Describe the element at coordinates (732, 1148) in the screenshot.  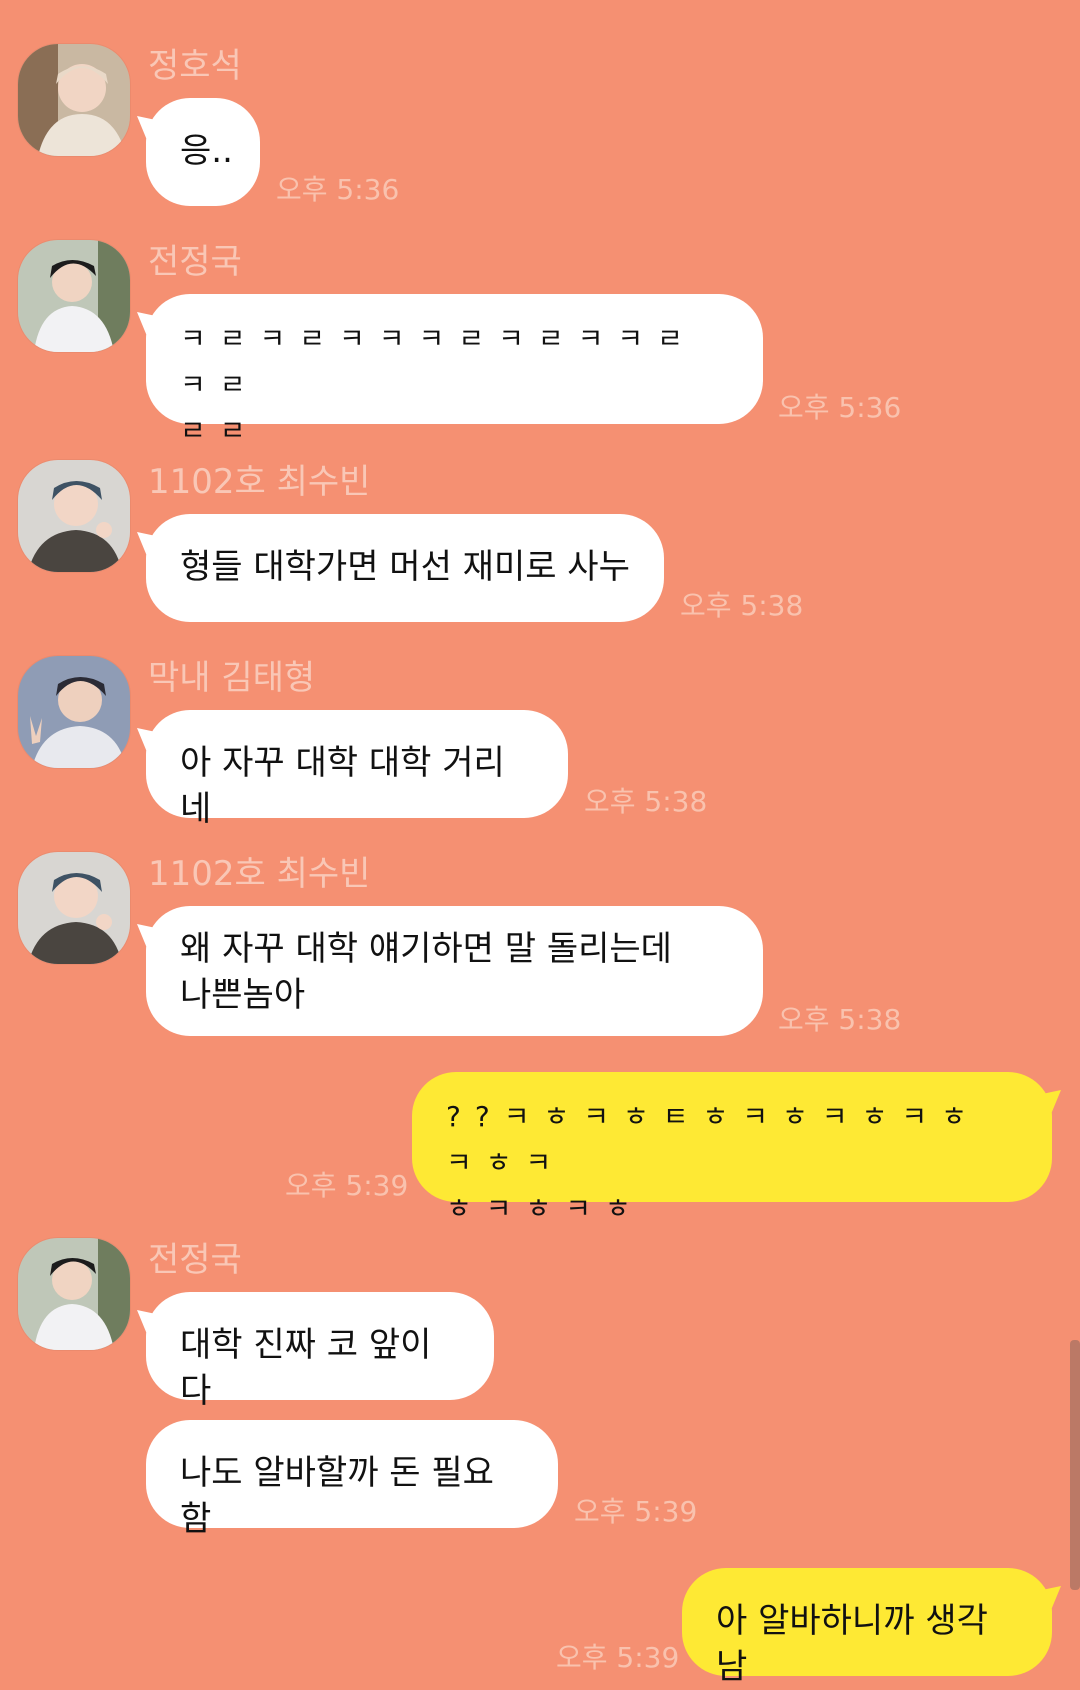
I see `message-bubble-self: ??ㅋㅎㅋㅎㅌㅎㅋㅎㅋㅎㅋㅎㅋㅎㅋ ㅎㅋㅎㅋㅎ` at that location.